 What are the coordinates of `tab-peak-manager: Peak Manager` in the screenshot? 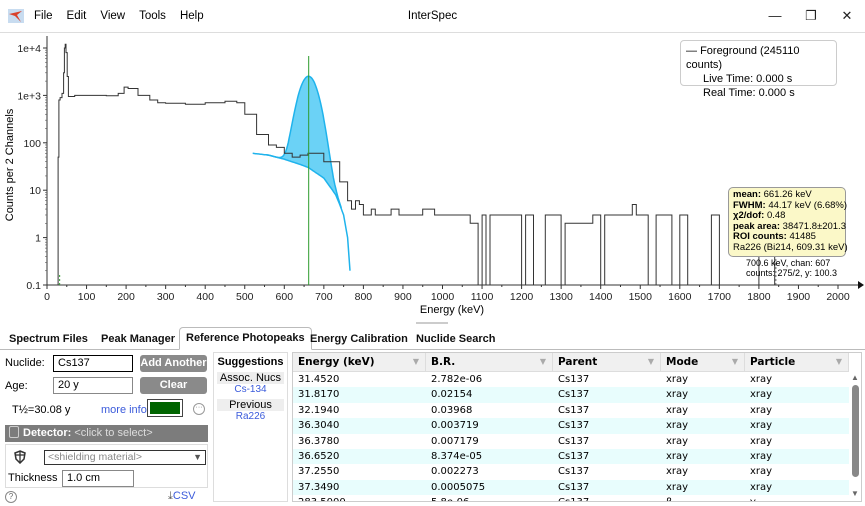 It's located at (138, 338).